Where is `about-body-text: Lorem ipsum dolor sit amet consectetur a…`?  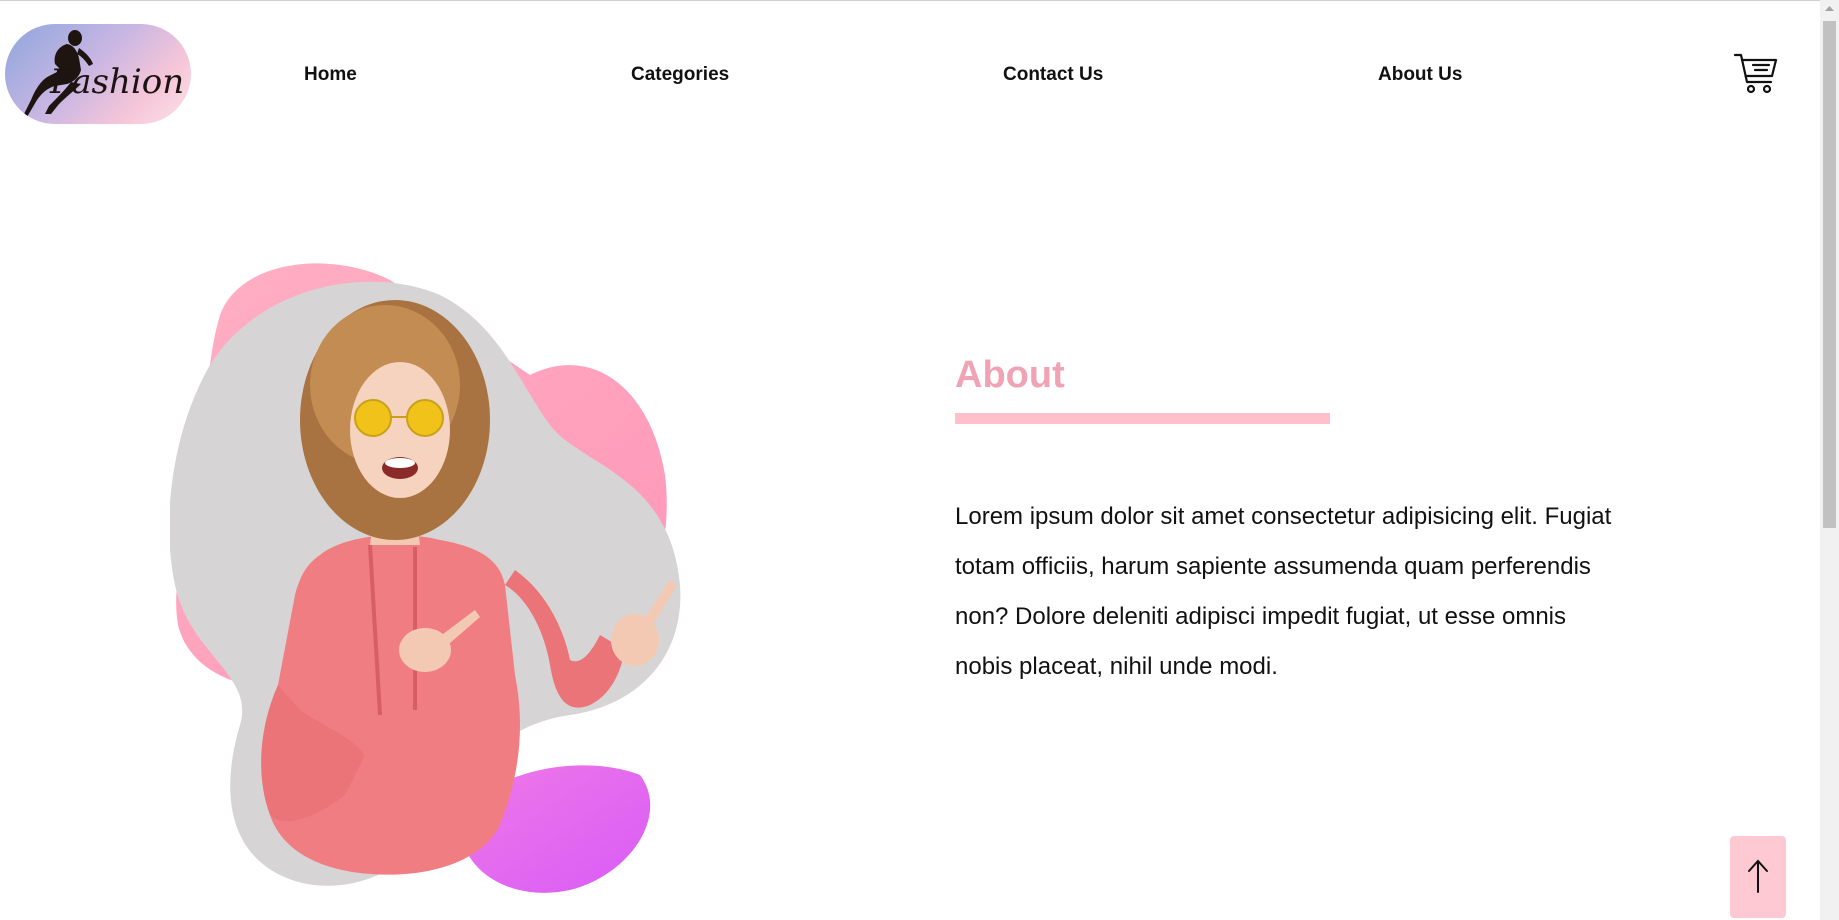 about-body-text: Lorem ipsum dolor sit amet consectetur a… is located at coordinates (1283, 591).